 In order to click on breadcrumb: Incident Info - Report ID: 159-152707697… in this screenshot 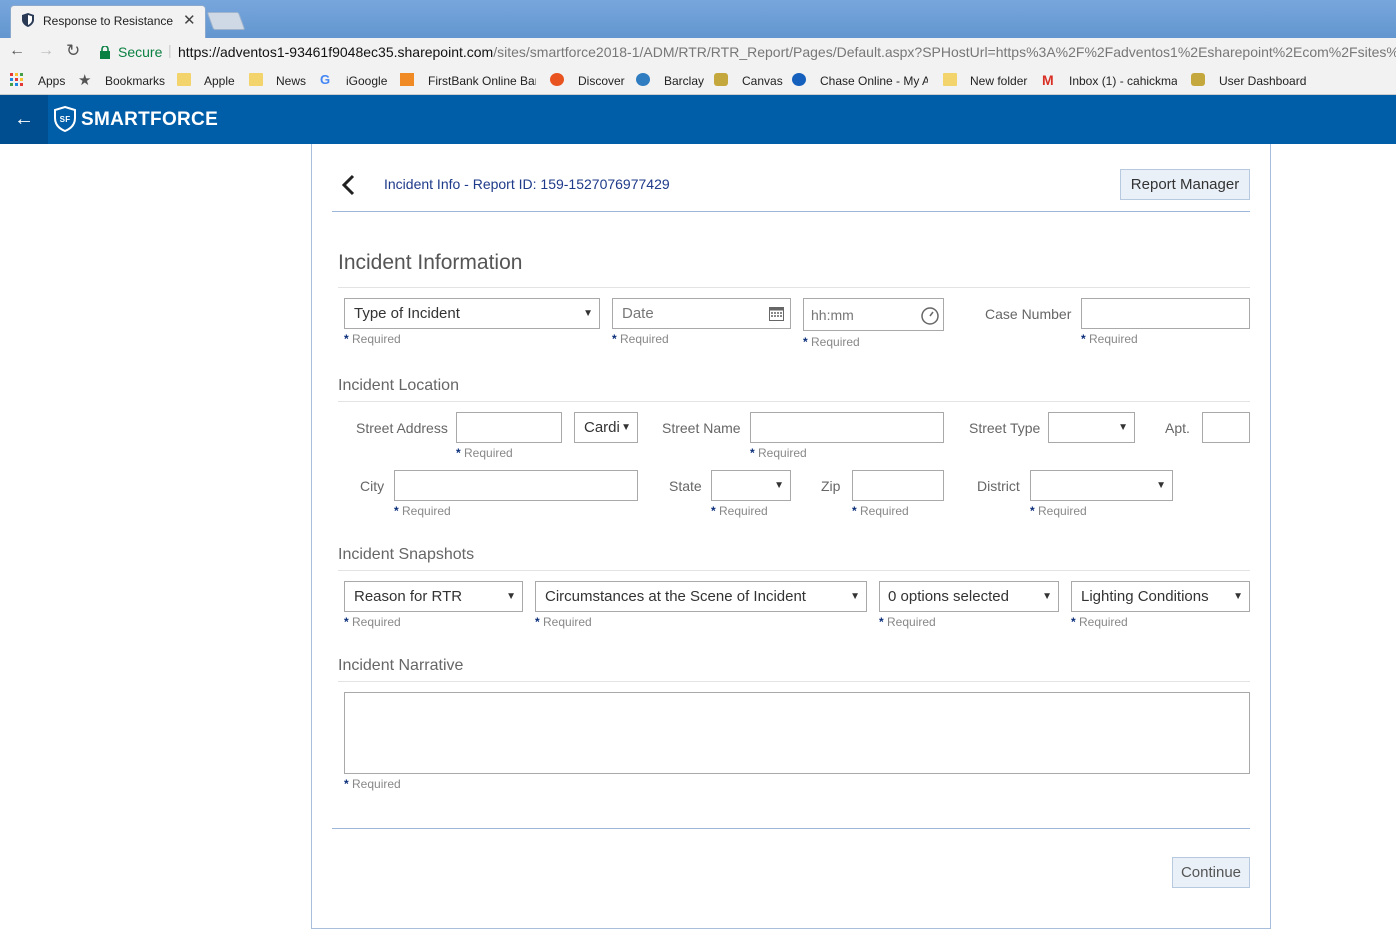, I will do `click(527, 184)`.